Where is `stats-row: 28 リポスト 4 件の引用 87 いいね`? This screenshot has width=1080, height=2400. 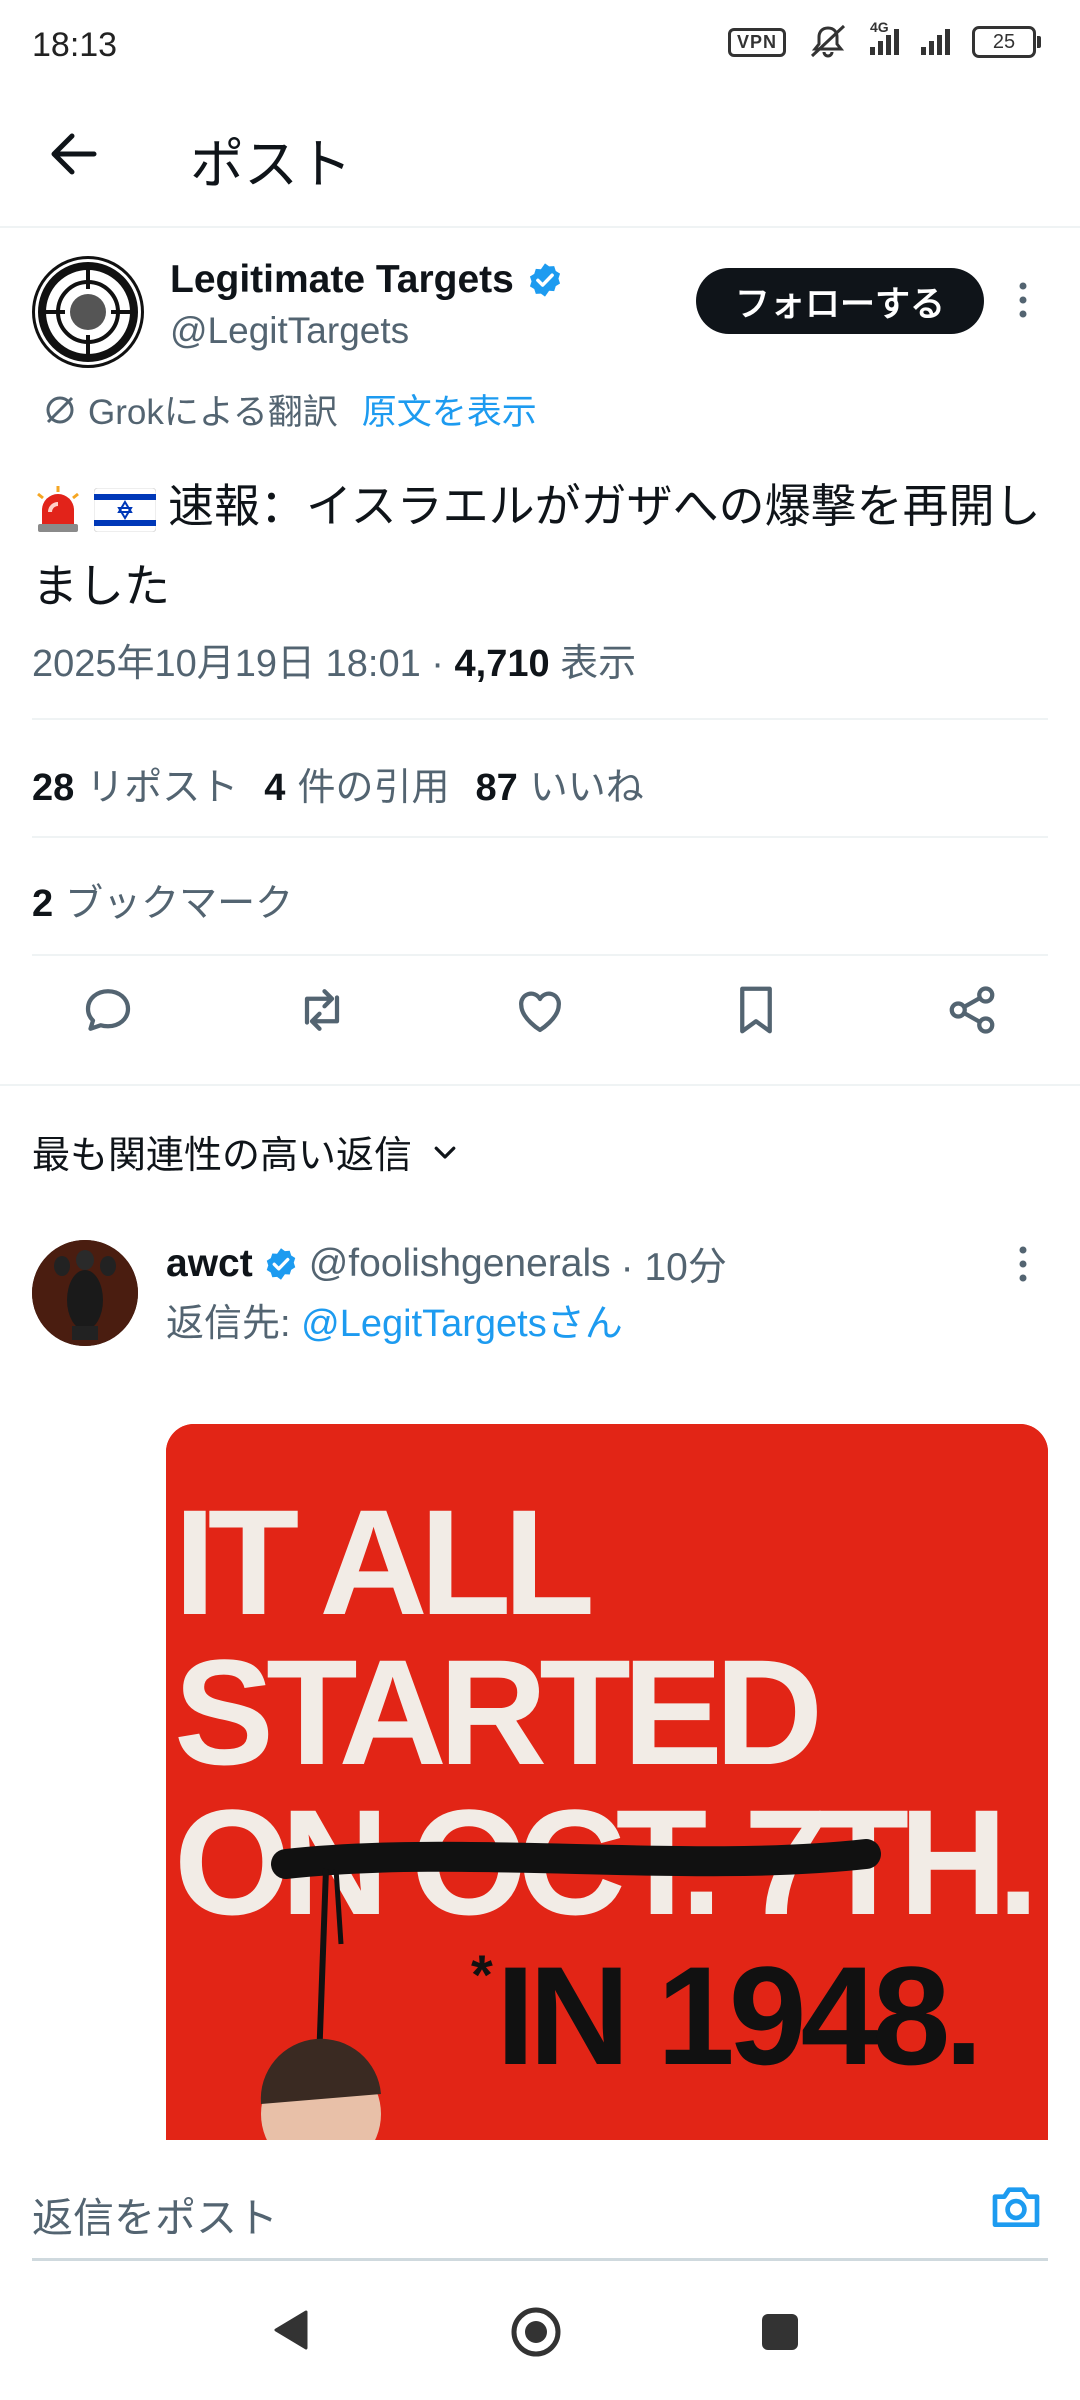
stats-row: 28 リポスト 4 件の引用 87 いいね is located at coordinates (338, 783).